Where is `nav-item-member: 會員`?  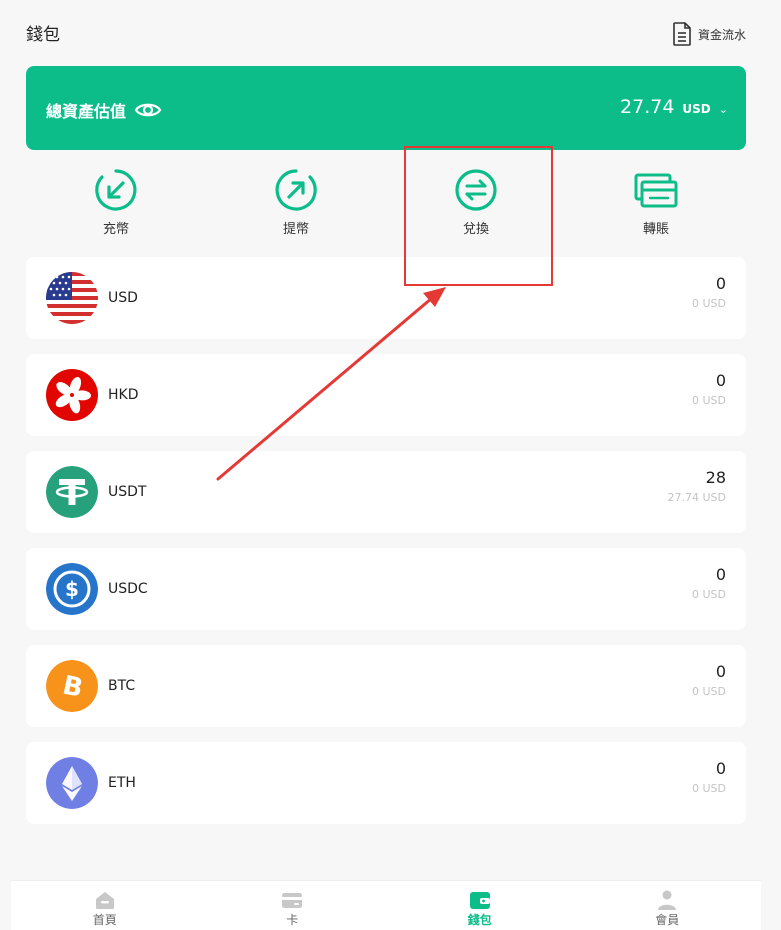
nav-item-member: 會員 is located at coordinates (668, 905).